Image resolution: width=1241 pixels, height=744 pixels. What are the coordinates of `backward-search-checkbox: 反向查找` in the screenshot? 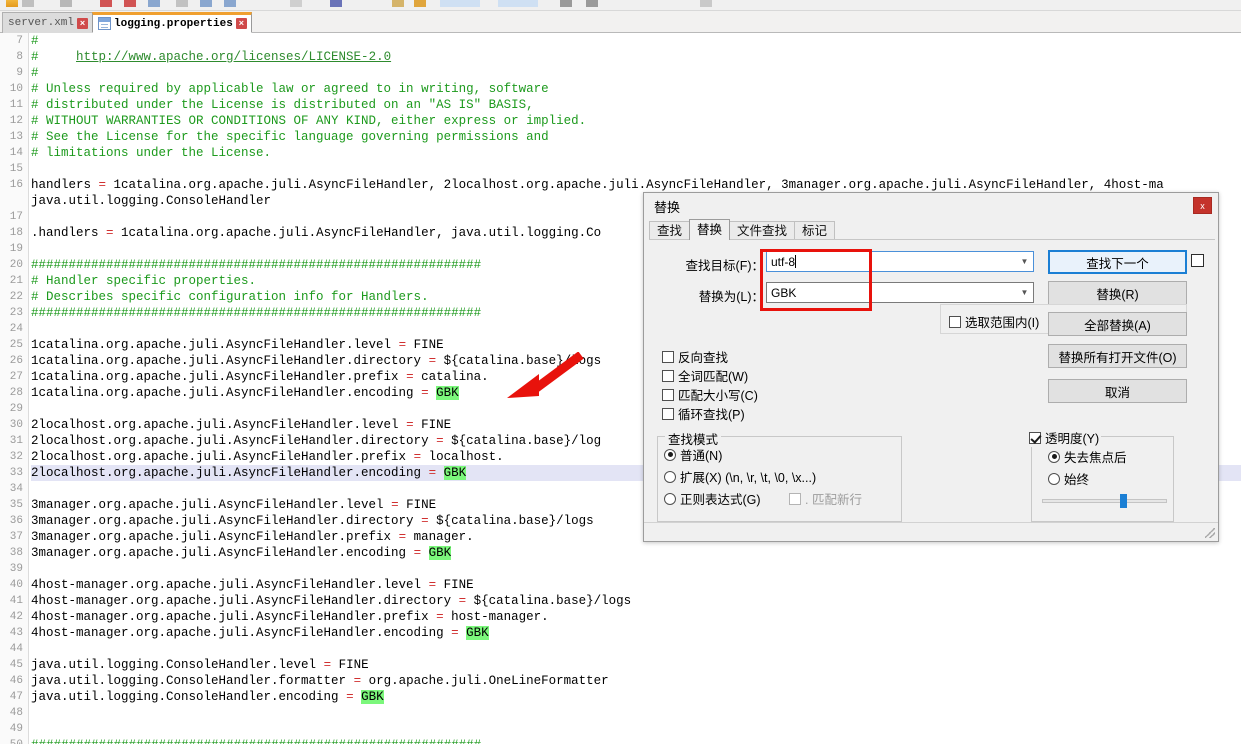 It's located at (695, 356).